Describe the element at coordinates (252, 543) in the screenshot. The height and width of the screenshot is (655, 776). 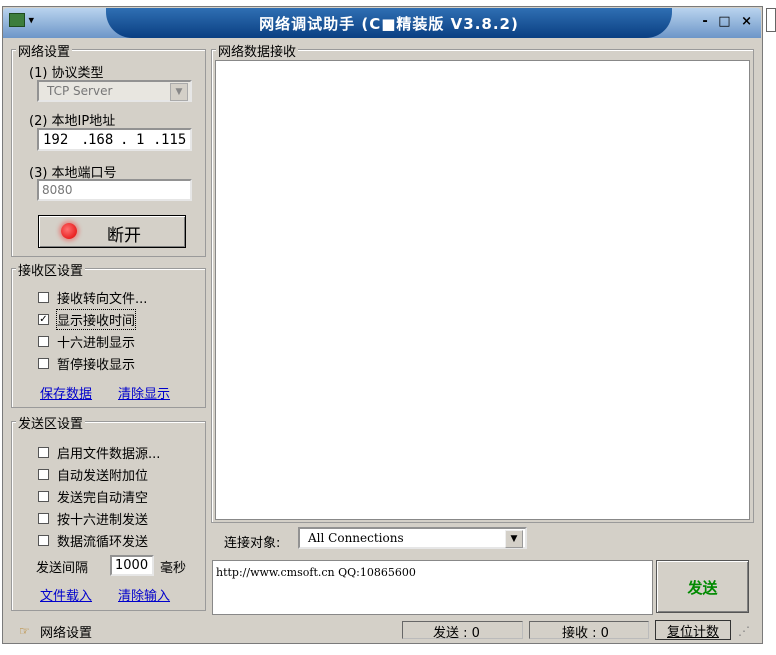
I see `connection-label: 连接对象:` at that location.